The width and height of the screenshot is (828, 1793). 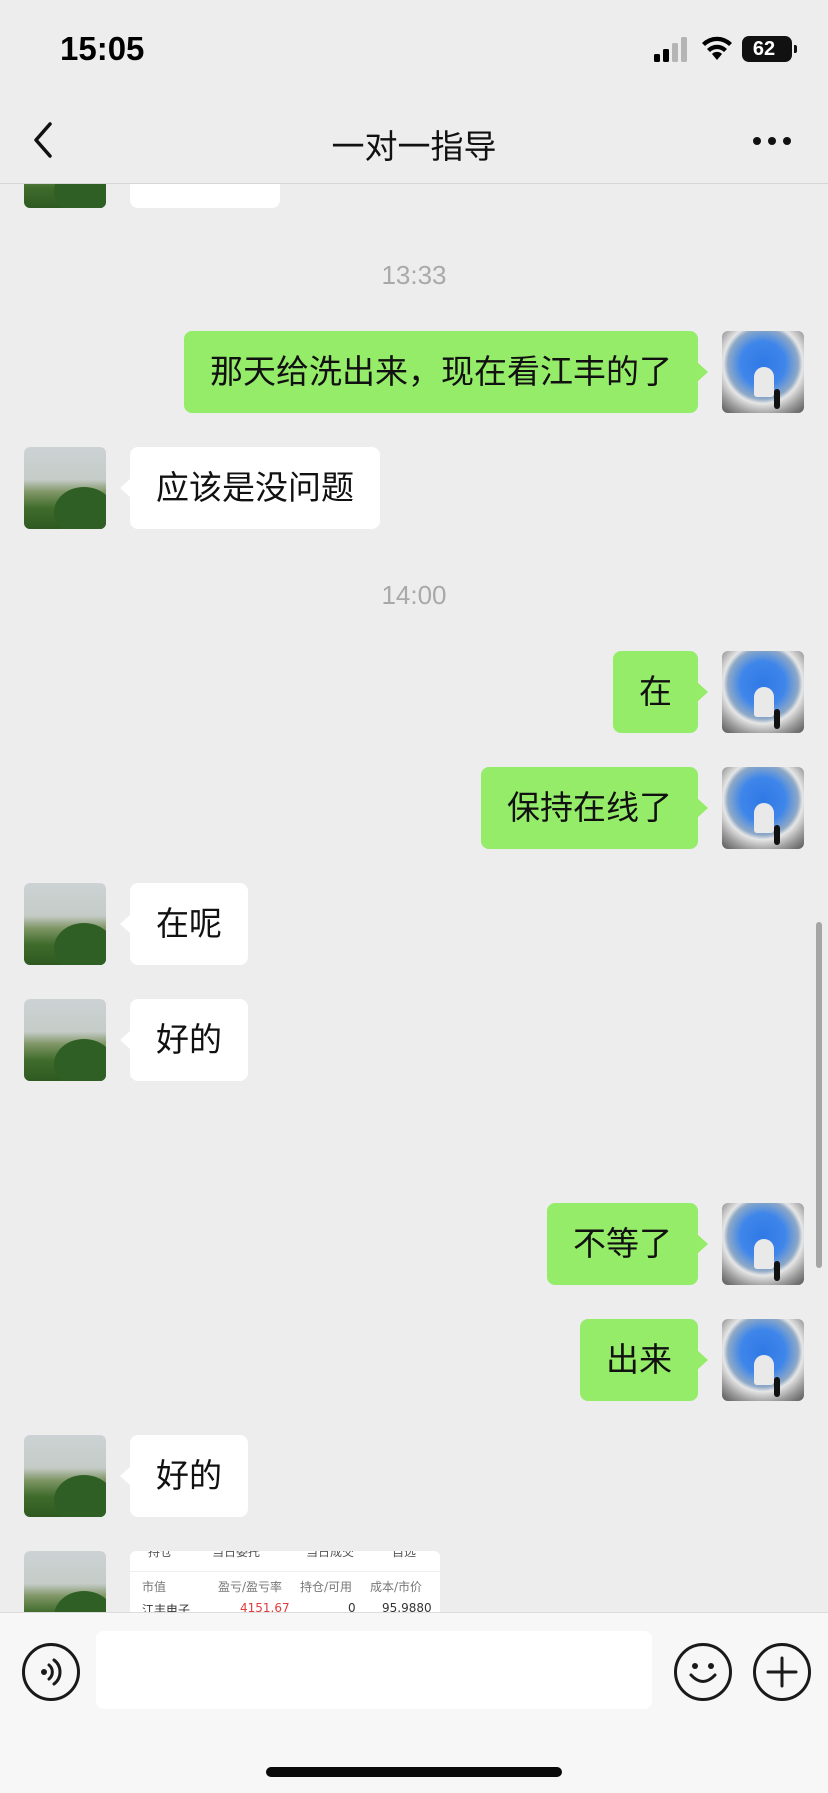 I want to click on message-input, so click(x=374, y=1670).